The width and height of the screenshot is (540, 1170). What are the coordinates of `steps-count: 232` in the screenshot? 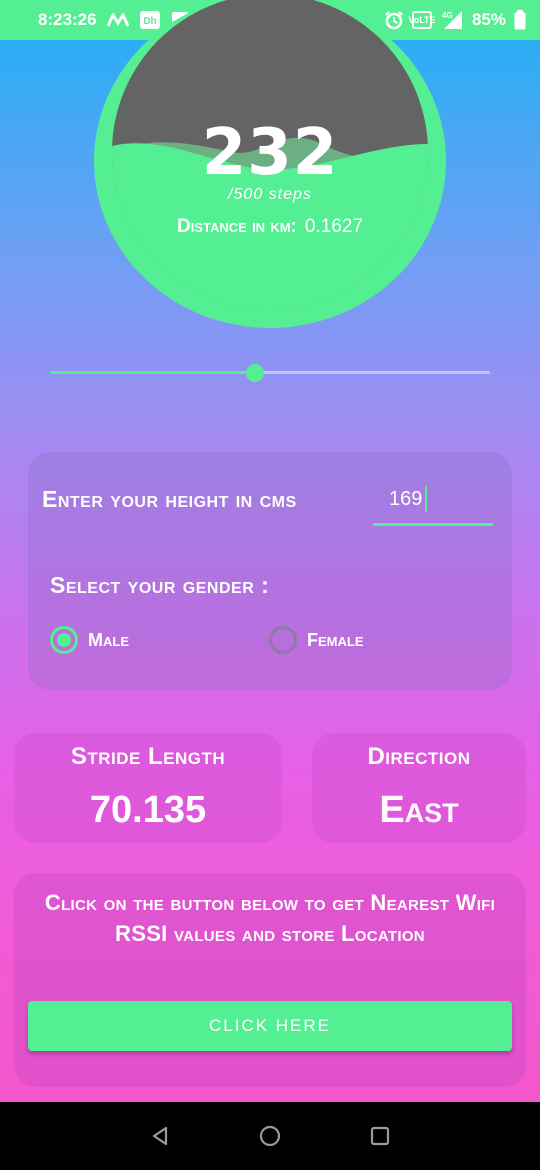 It's located at (270, 153).